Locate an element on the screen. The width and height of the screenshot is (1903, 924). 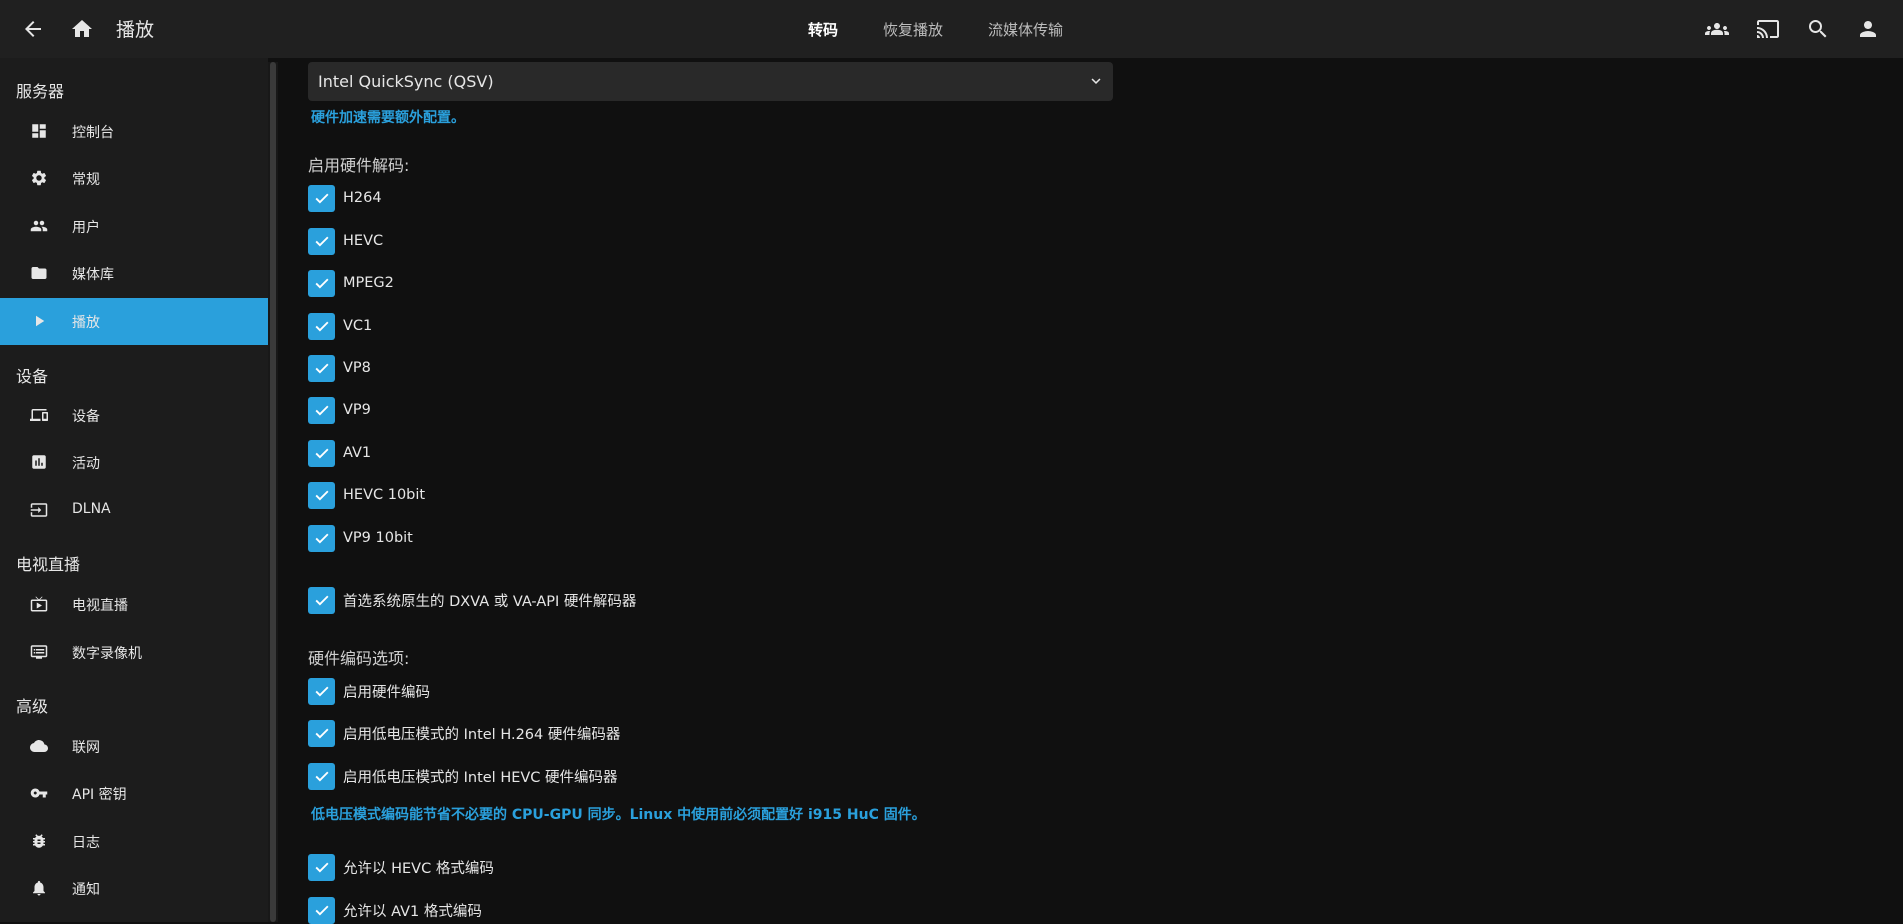
checkbox-av1: AV1 is located at coordinates (339, 453).